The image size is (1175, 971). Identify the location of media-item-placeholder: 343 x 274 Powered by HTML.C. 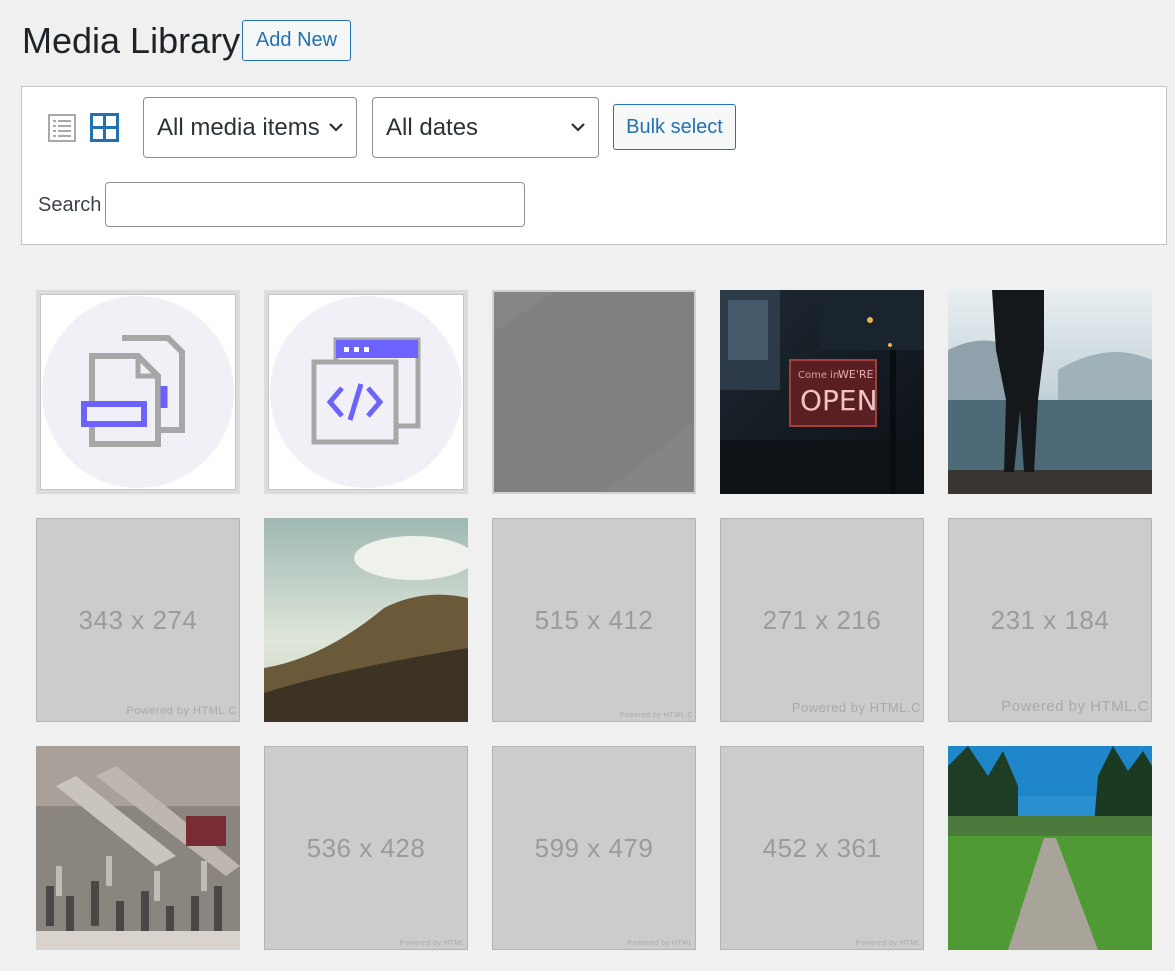
(138, 620).